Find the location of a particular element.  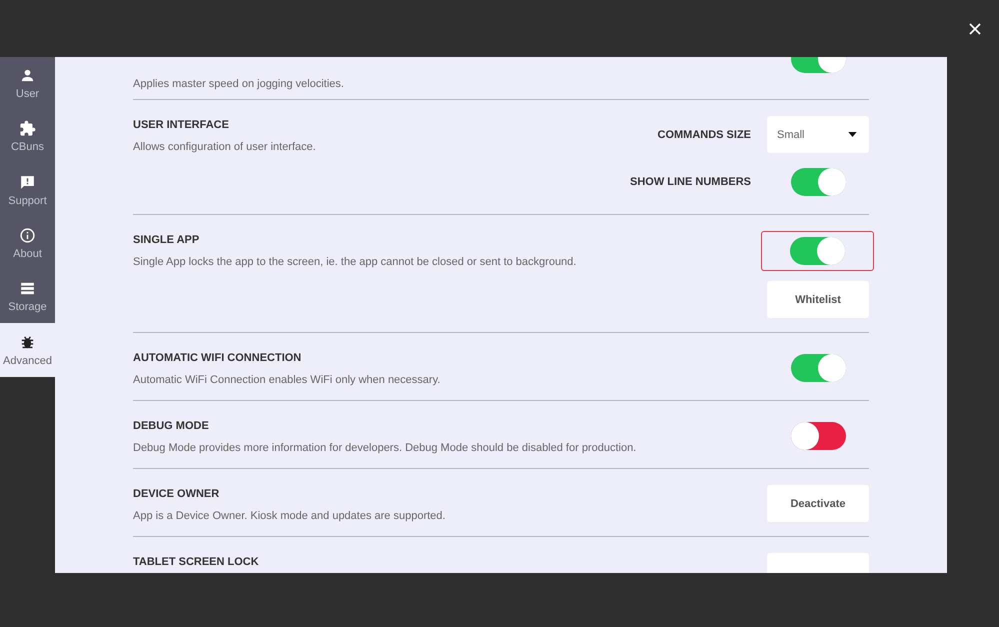

sidebar-item: Support is located at coordinates (27, 190).